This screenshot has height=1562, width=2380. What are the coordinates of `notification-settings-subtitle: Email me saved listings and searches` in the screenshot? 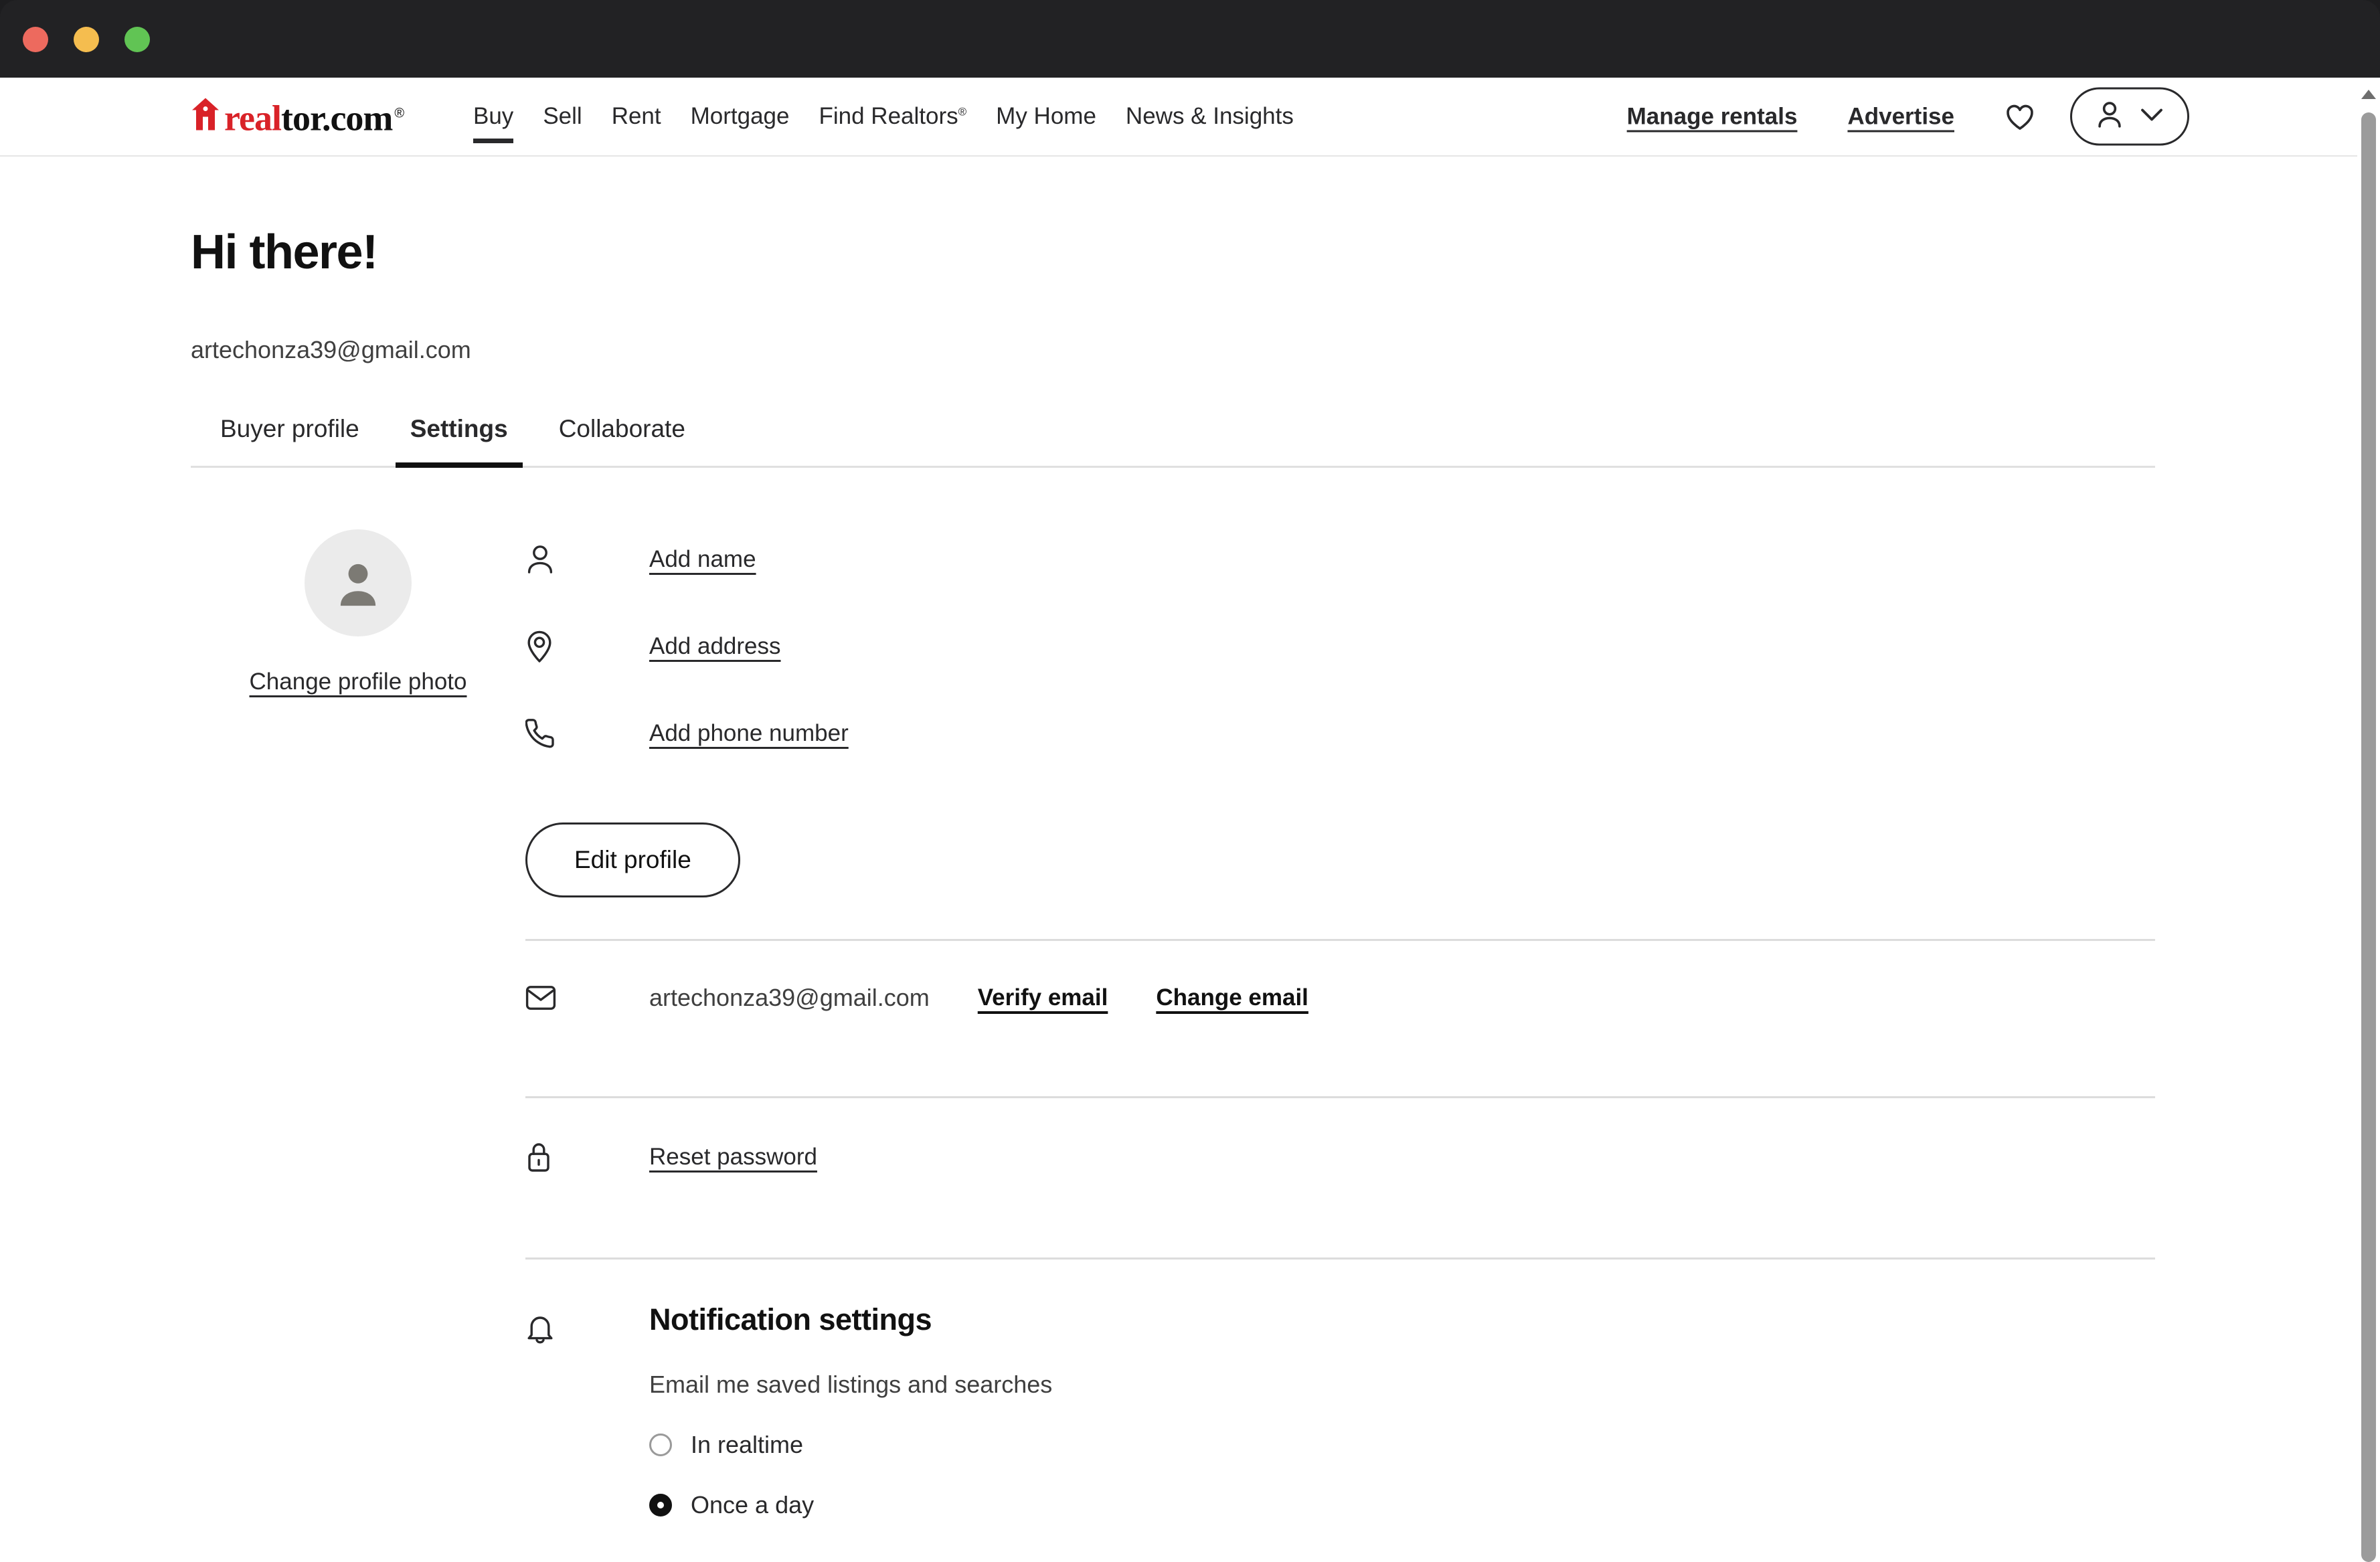 It's located at (851, 1384).